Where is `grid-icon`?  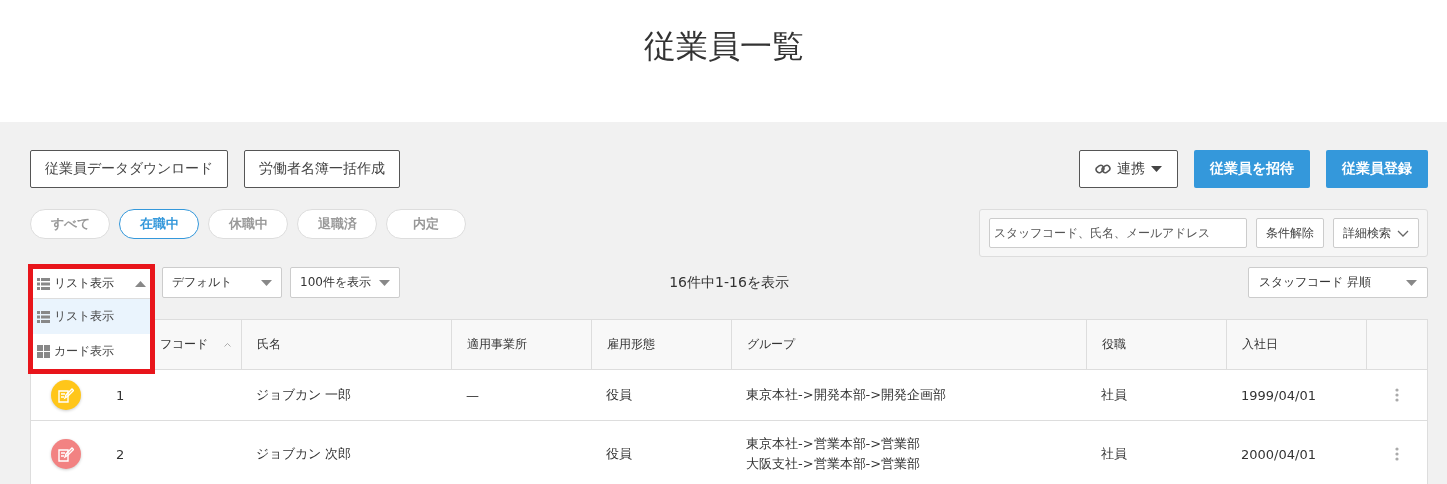
grid-icon is located at coordinates (43, 351).